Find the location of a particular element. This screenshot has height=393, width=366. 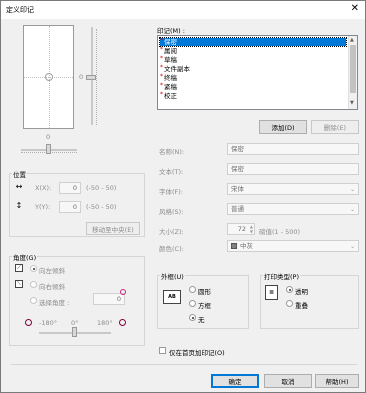

angle-slider-thumb is located at coordinates (74, 332).